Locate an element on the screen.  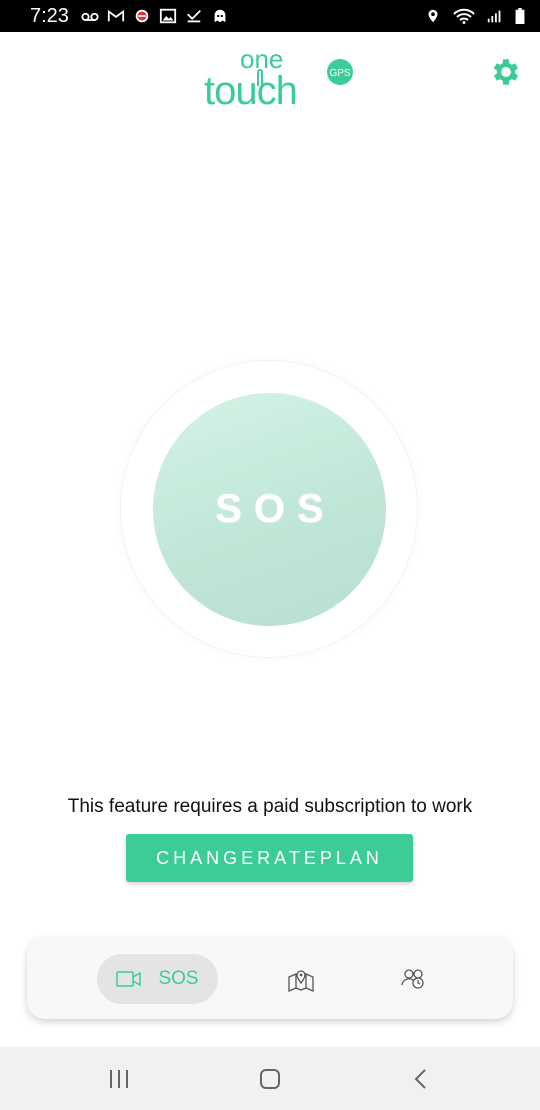
download-done-icon is located at coordinates (194, 16).